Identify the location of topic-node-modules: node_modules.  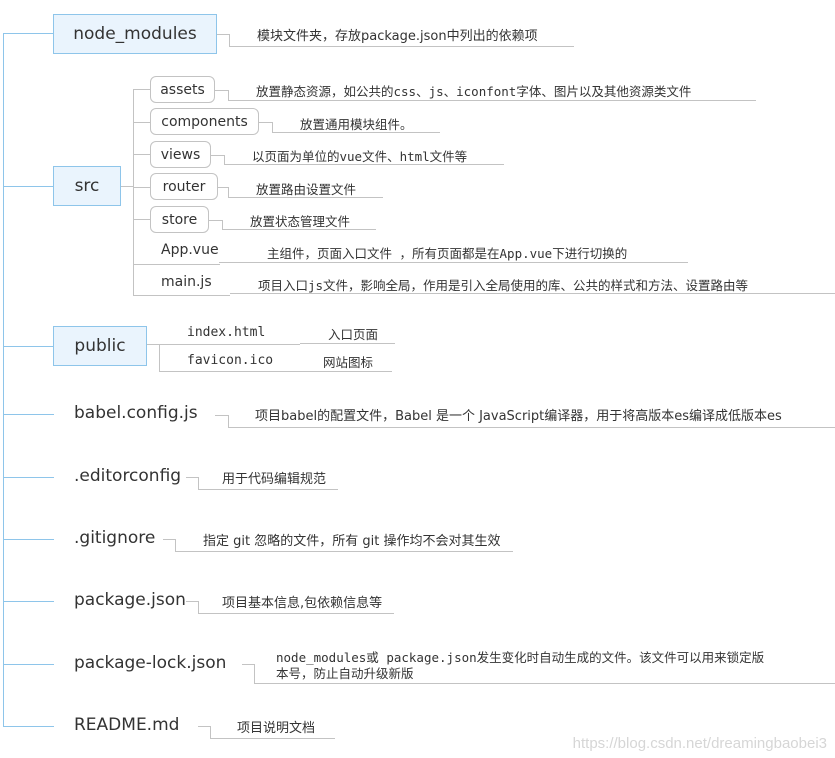
(135, 34).